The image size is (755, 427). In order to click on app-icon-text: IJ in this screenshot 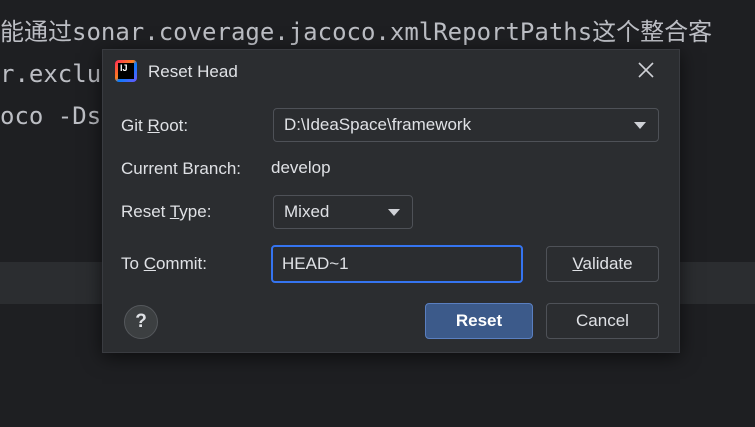, I will do `click(126, 71)`.